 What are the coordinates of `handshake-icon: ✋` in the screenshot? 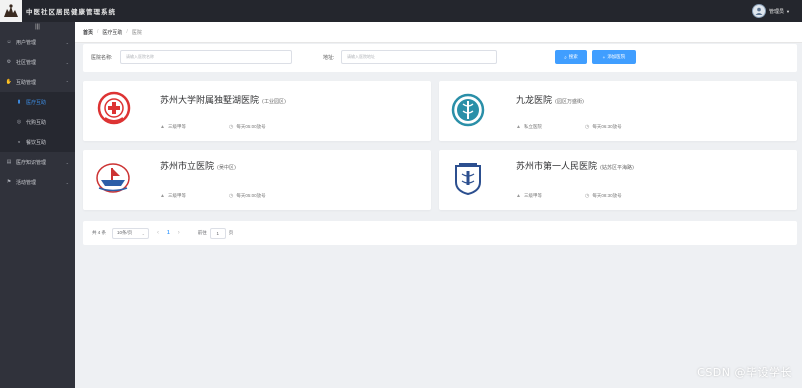 It's located at (9, 82).